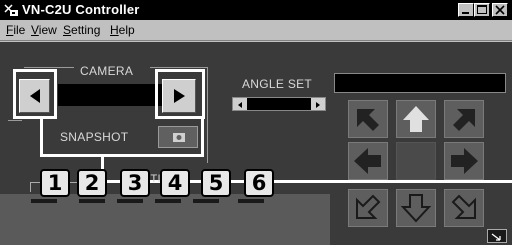  What do you see at coordinates (465, 13) in the screenshot?
I see `minimize-icon` at bounding box center [465, 13].